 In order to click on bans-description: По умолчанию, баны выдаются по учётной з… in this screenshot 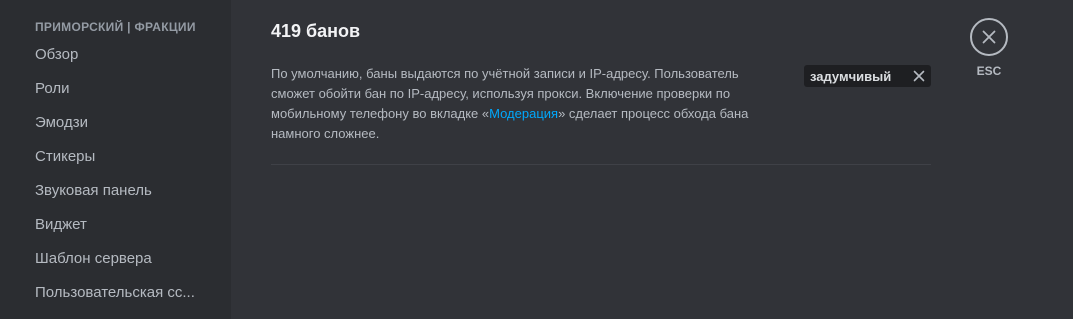, I will do `click(516, 104)`.